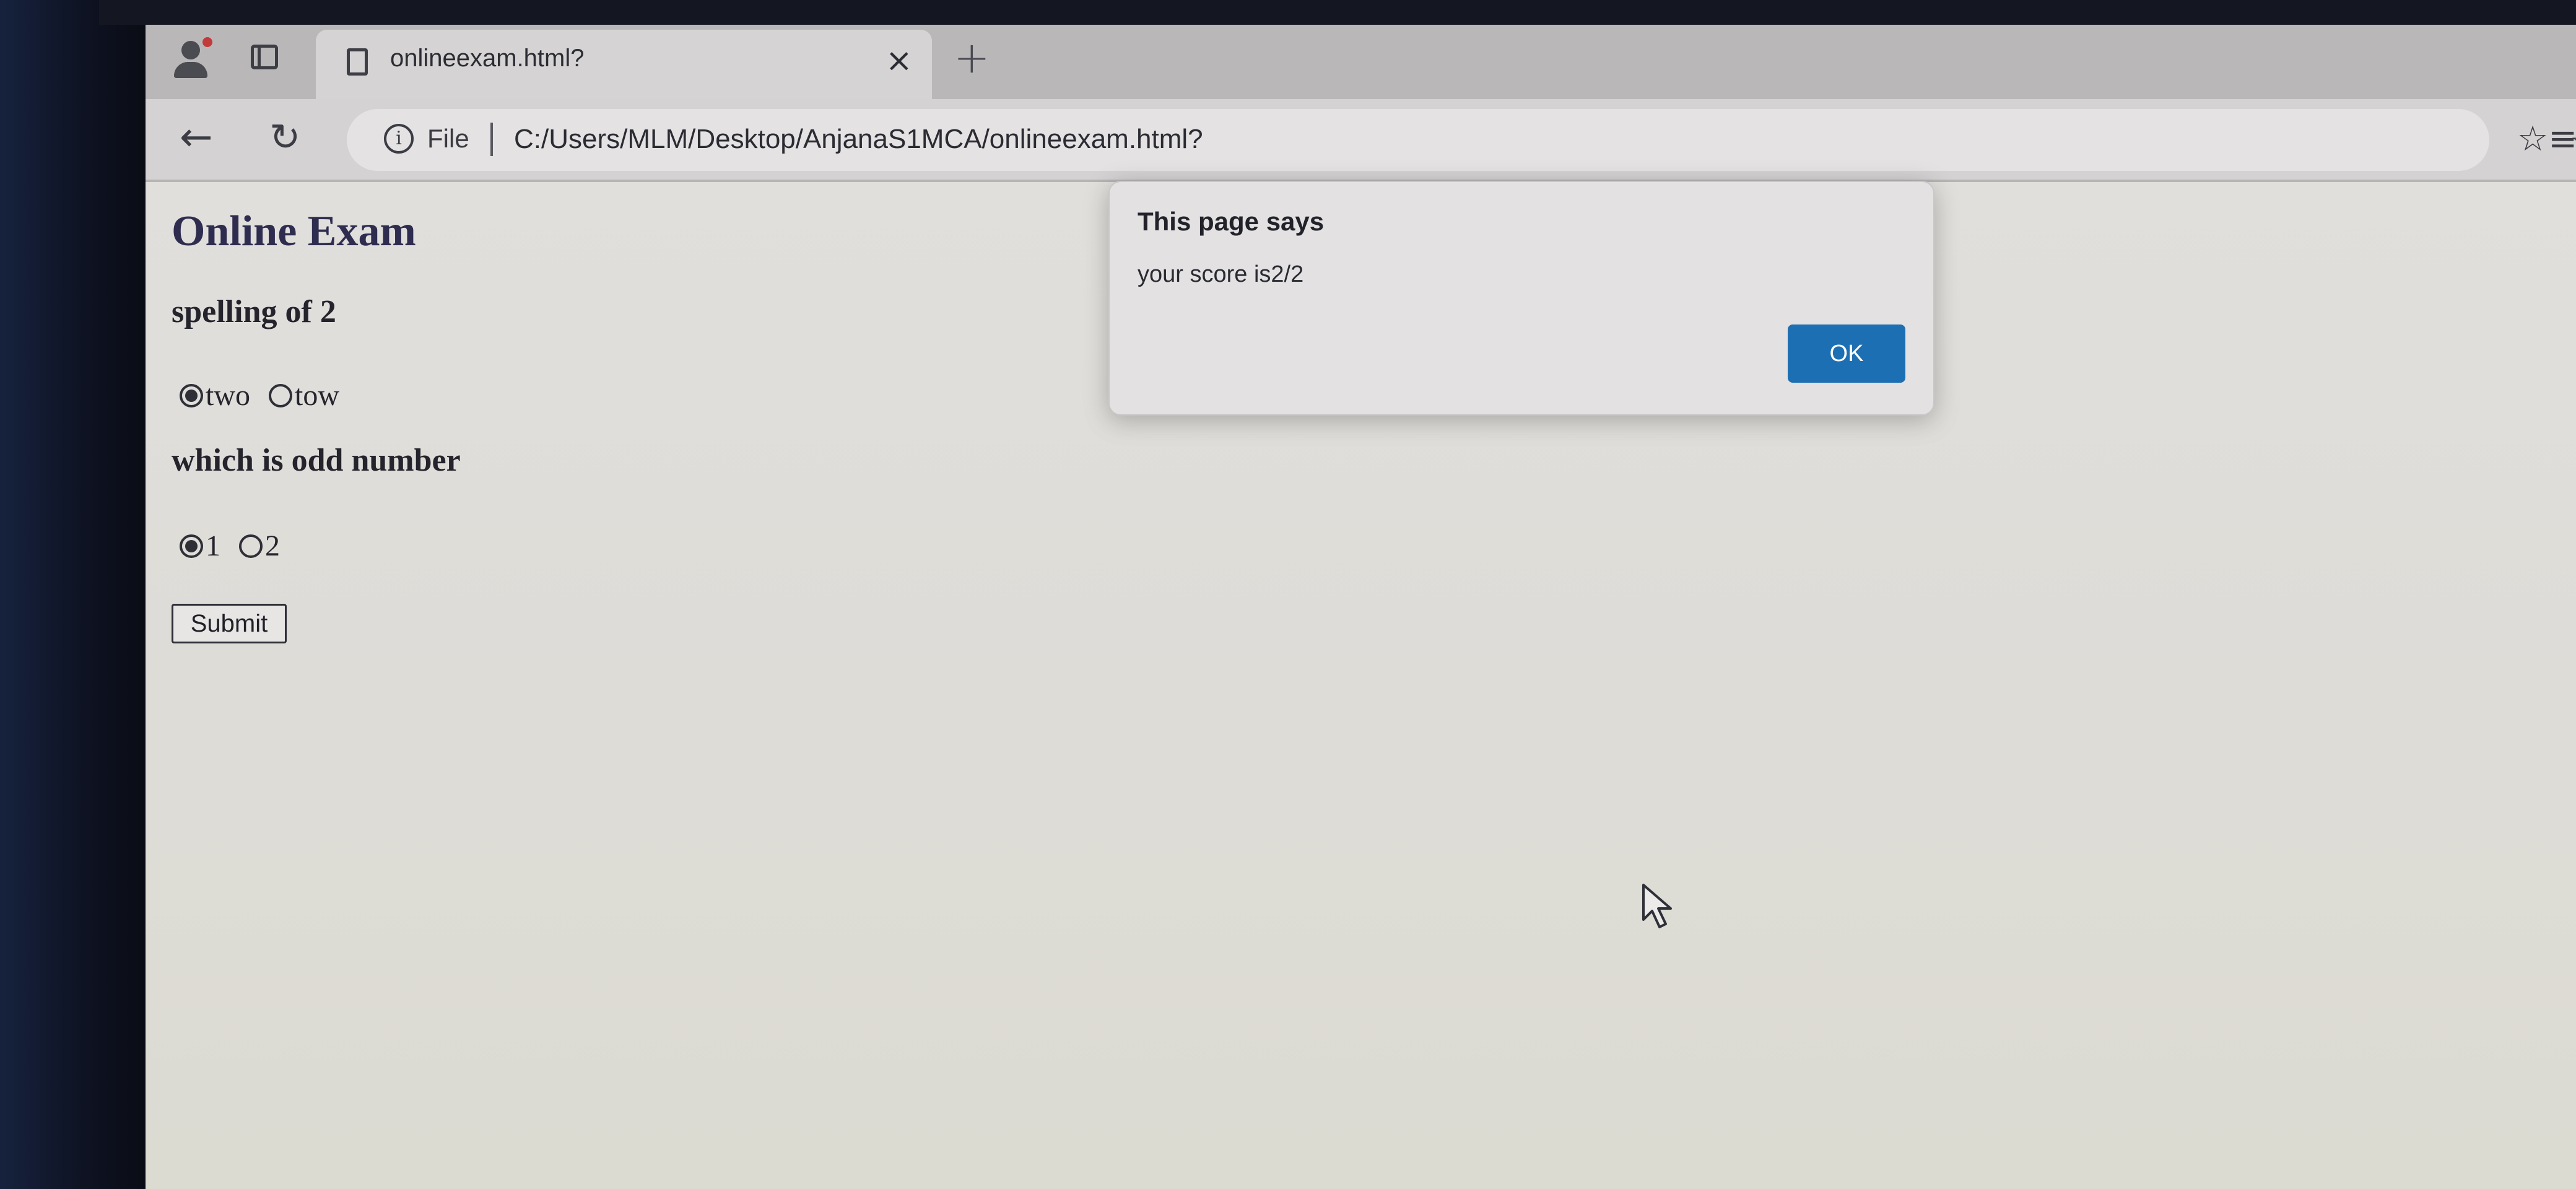 The width and height of the screenshot is (2576, 1189). What do you see at coordinates (228, 395) in the screenshot?
I see `radio-two-label: two` at bounding box center [228, 395].